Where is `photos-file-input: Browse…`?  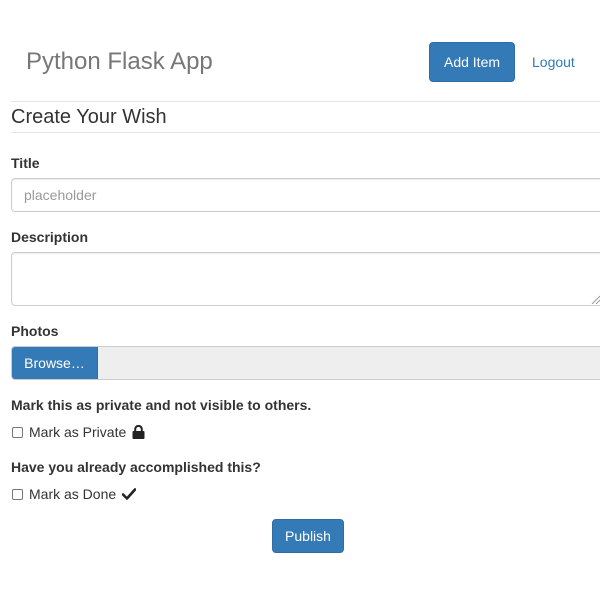 photos-file-input: Browse… is located at coordinates (305, 363).